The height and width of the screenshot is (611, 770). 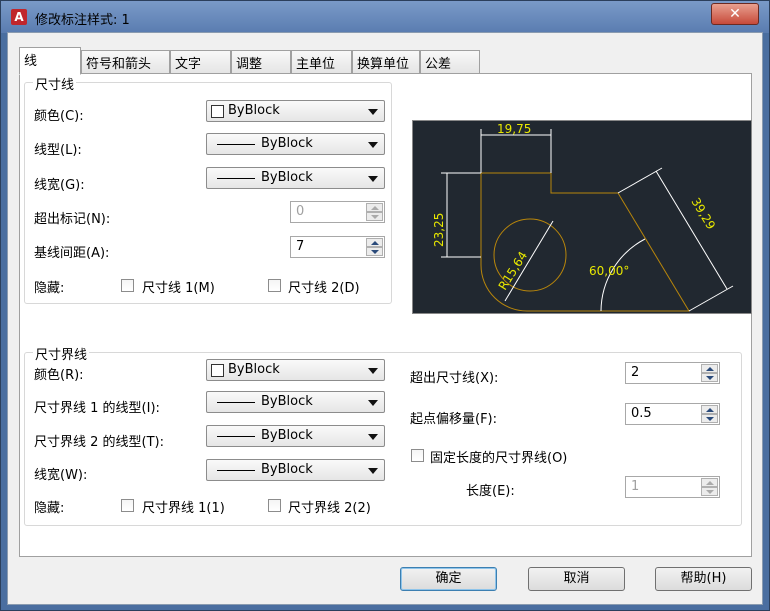 I want to click on title-bar: A 修改标注样式: 1 ✕, so click(x=385, y=17).